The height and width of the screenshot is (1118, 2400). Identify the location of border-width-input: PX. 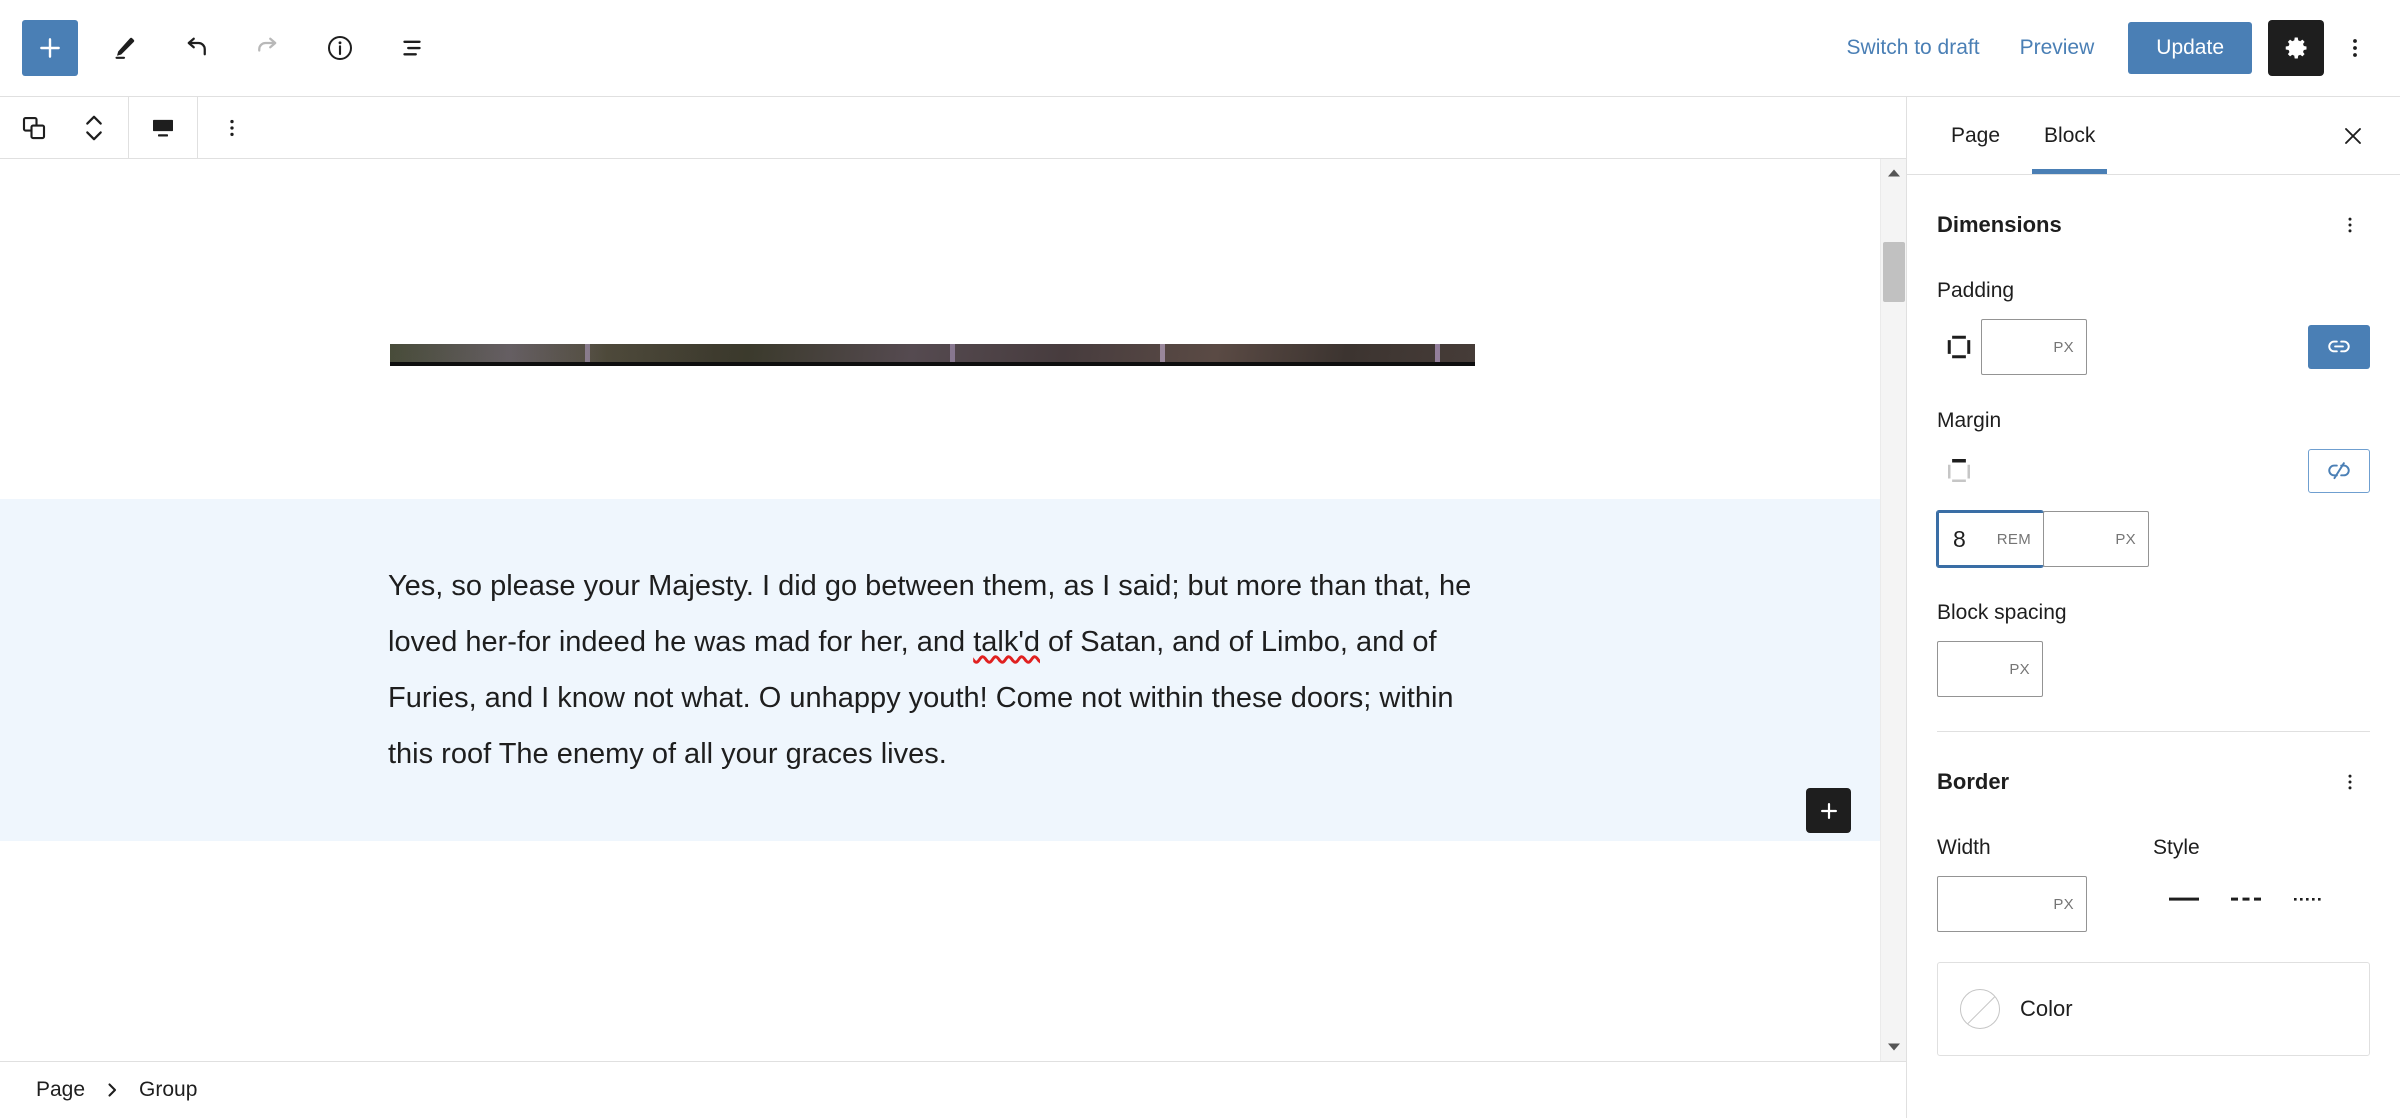
(2012, 904).